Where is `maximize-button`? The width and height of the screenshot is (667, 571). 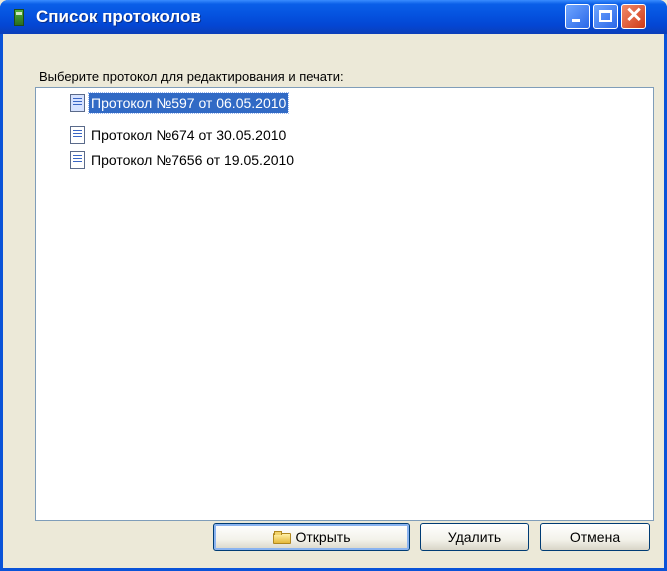
maximize-button is located at coordinates (605, 16).